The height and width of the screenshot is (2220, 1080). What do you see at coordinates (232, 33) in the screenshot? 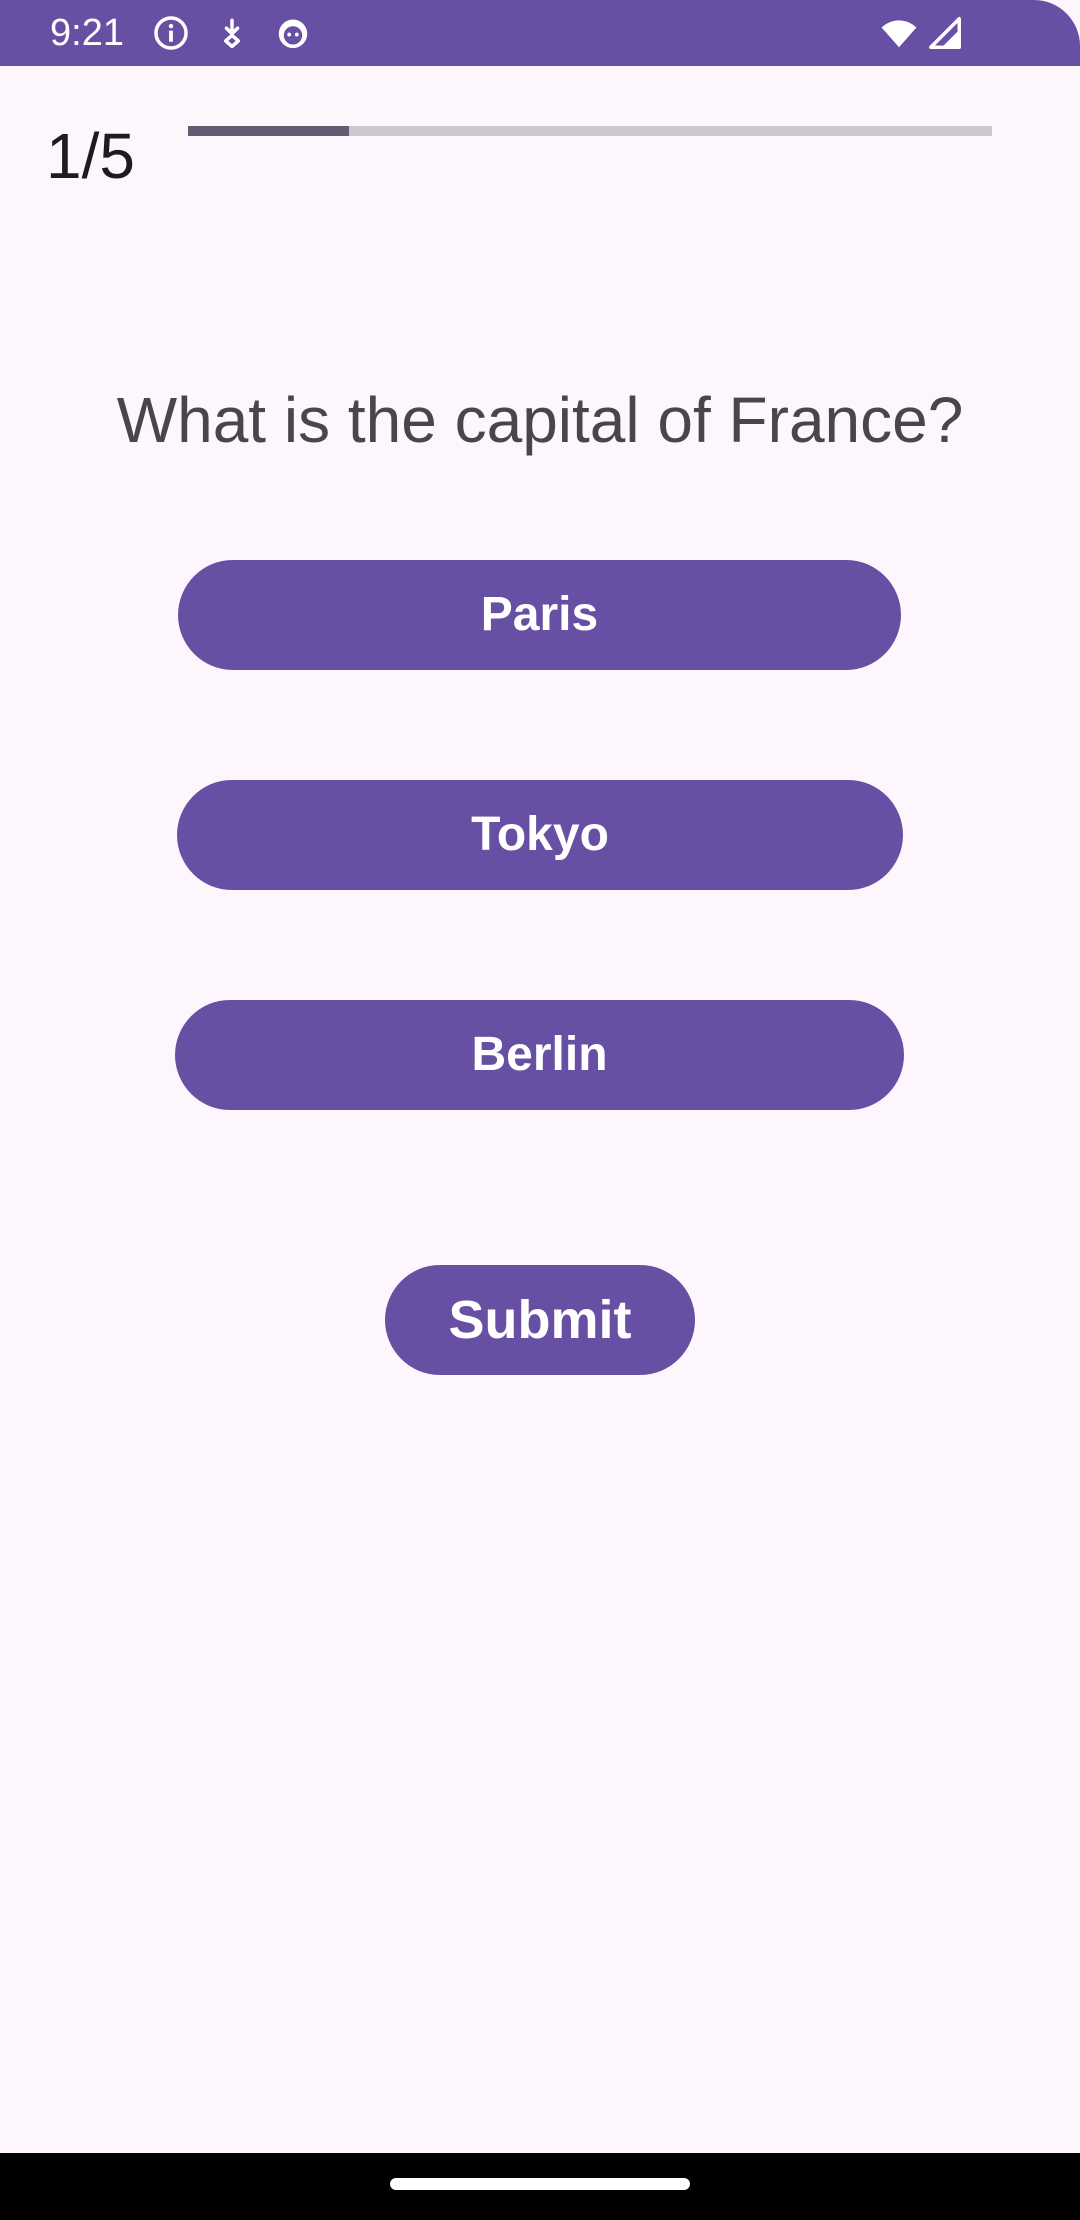
I see `download-icon` at bounding box center [232, 33].